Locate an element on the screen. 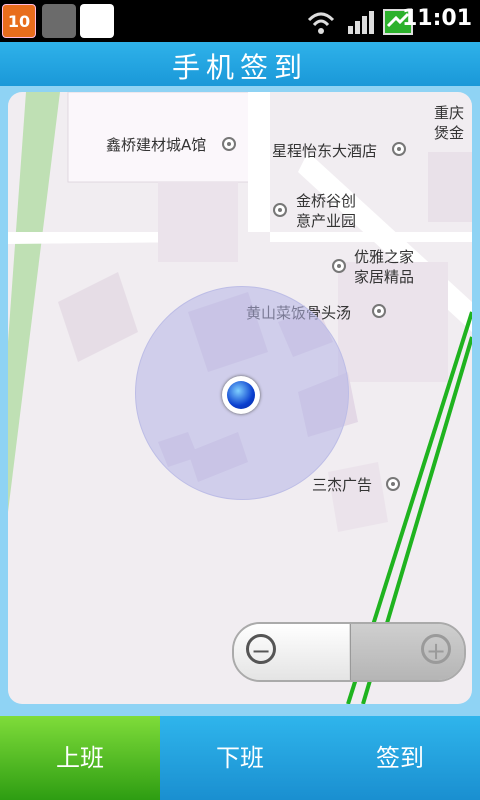 Image resolution: width=480 pixels, height=800 pixels. tab-clock-in: 上班 is located at coordinates (80, 758).